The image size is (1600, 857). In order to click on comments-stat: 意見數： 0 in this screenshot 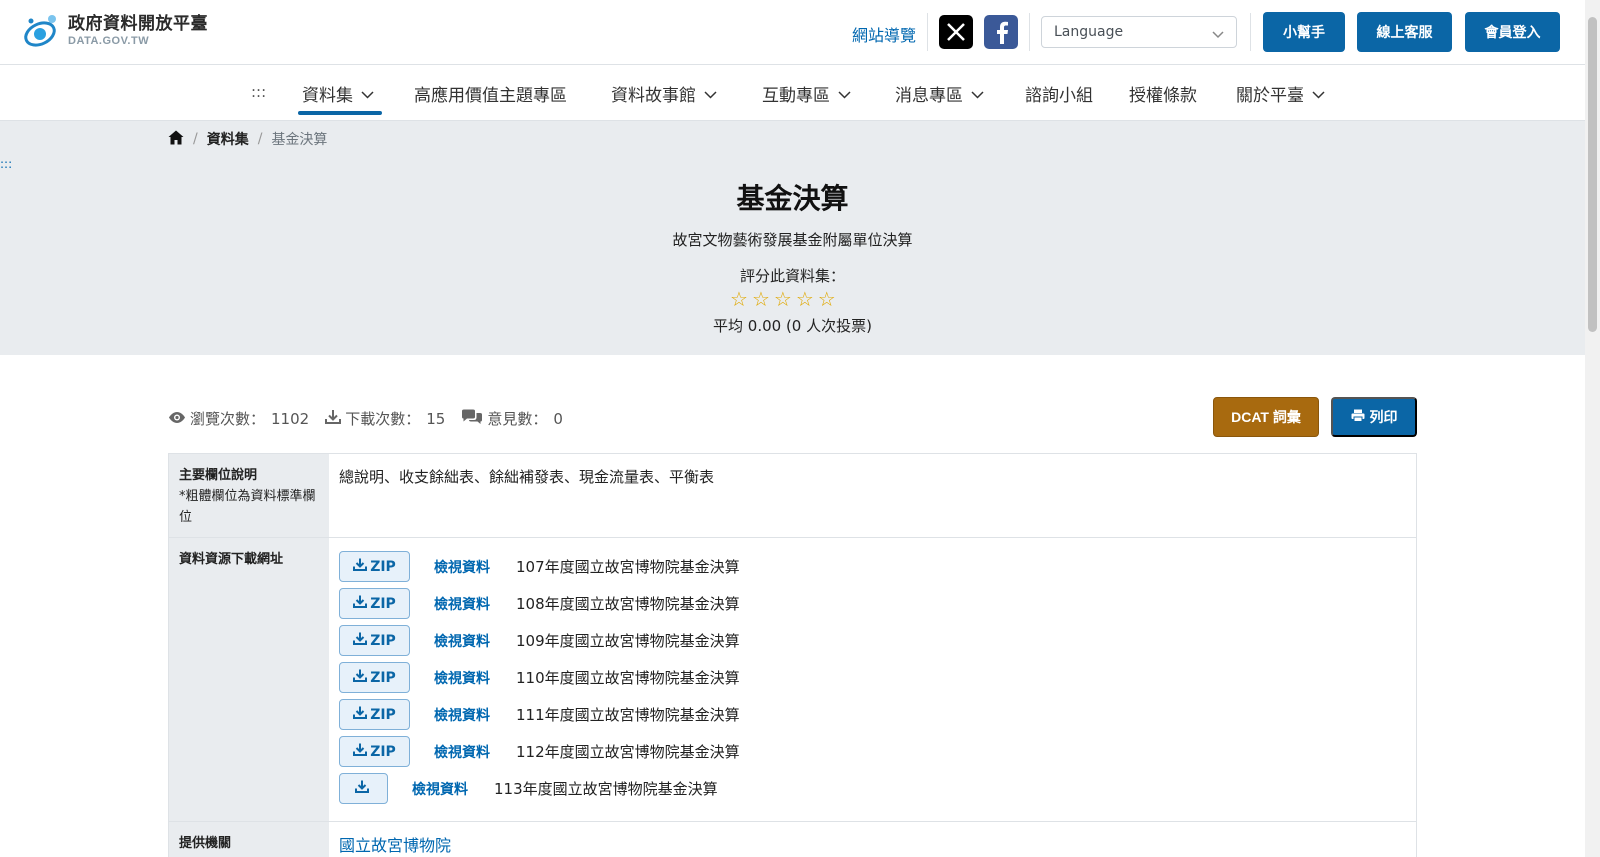, I will do `click(512, 418)`.